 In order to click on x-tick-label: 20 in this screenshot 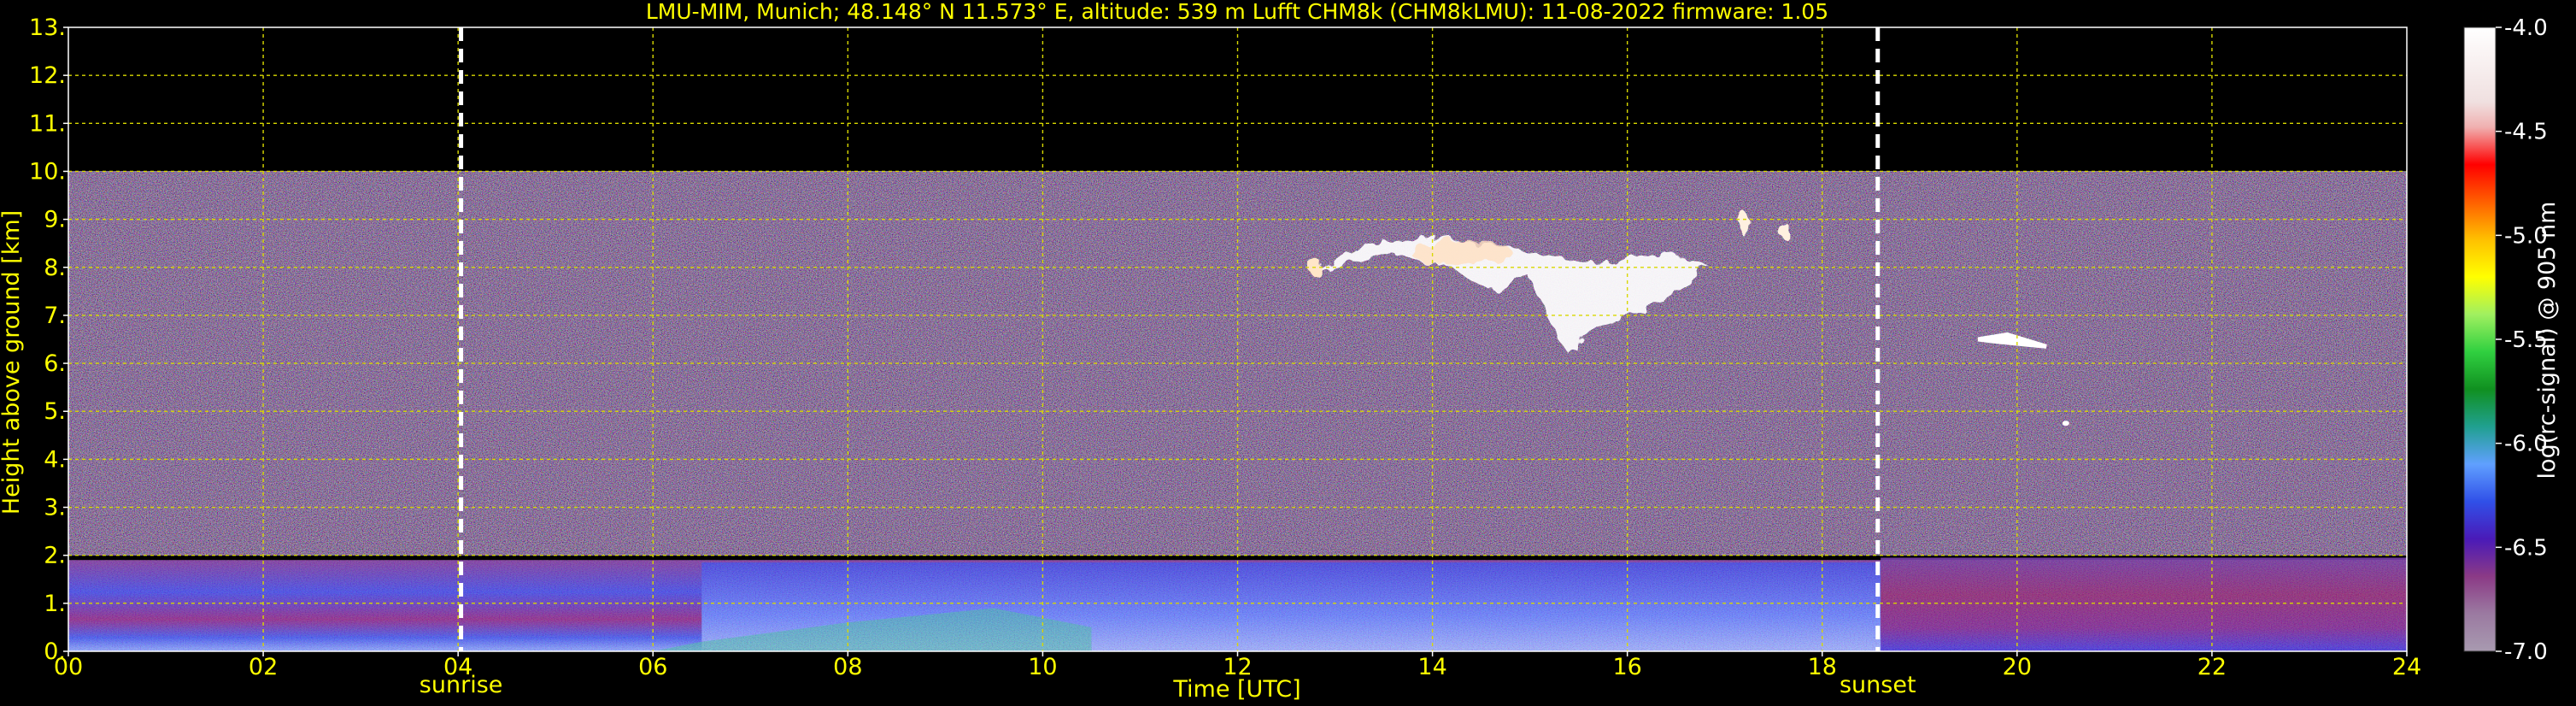, I will do `click(2017, 667)`.